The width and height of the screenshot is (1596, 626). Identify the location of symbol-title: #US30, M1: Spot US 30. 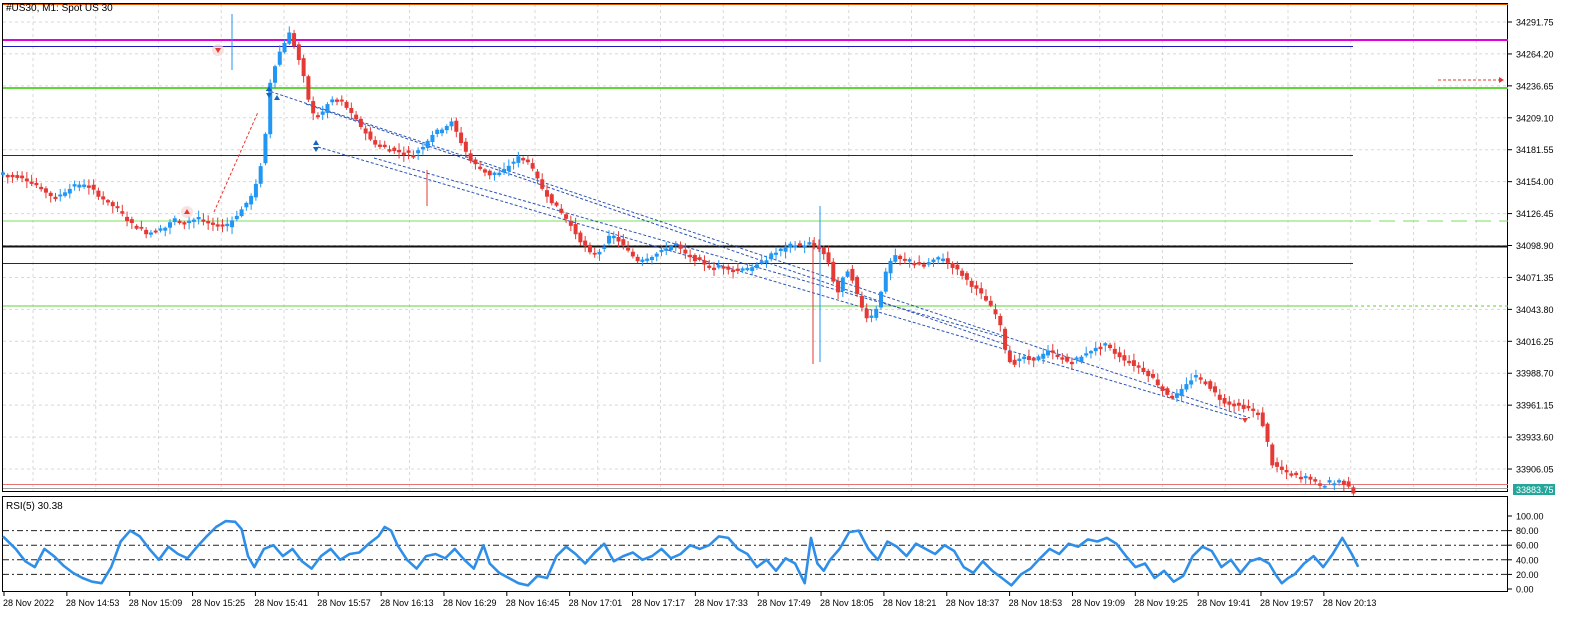
(59, 8).